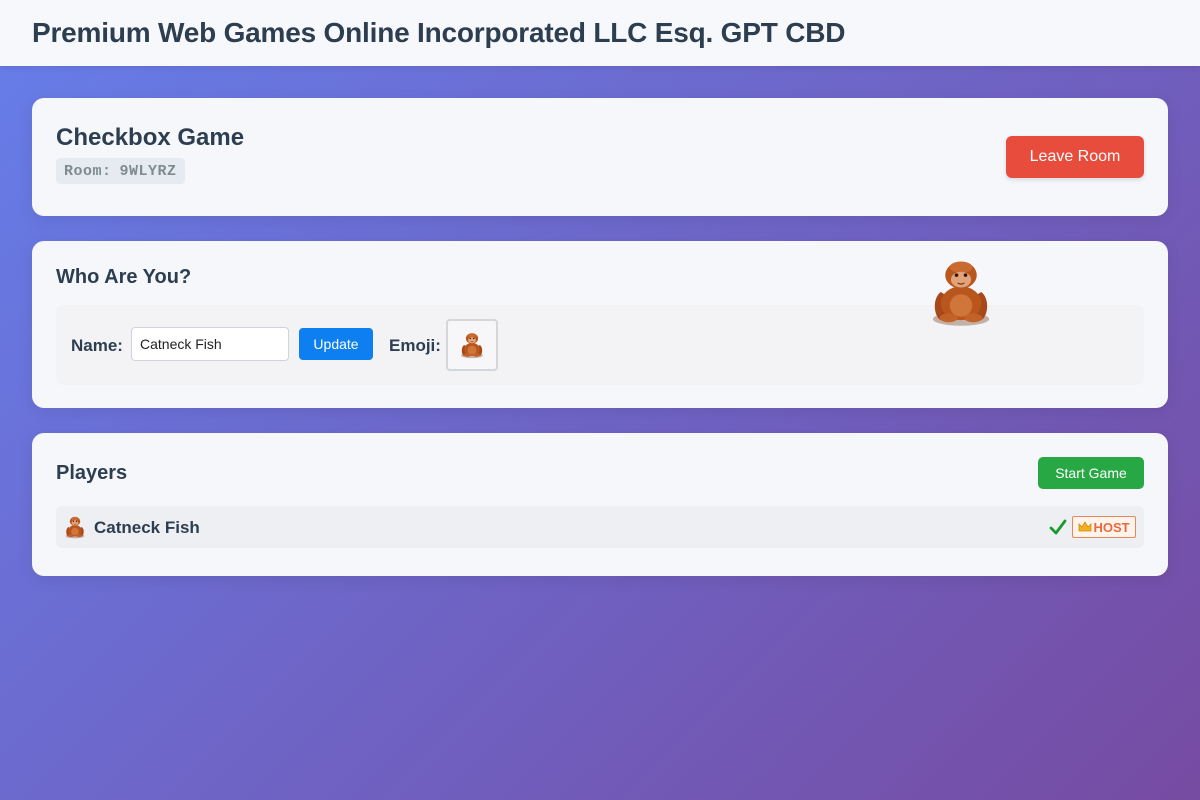 The width and height of the screenshot is (1200, 800). I want to click on host-badge: HOST, so click(1104, 527).